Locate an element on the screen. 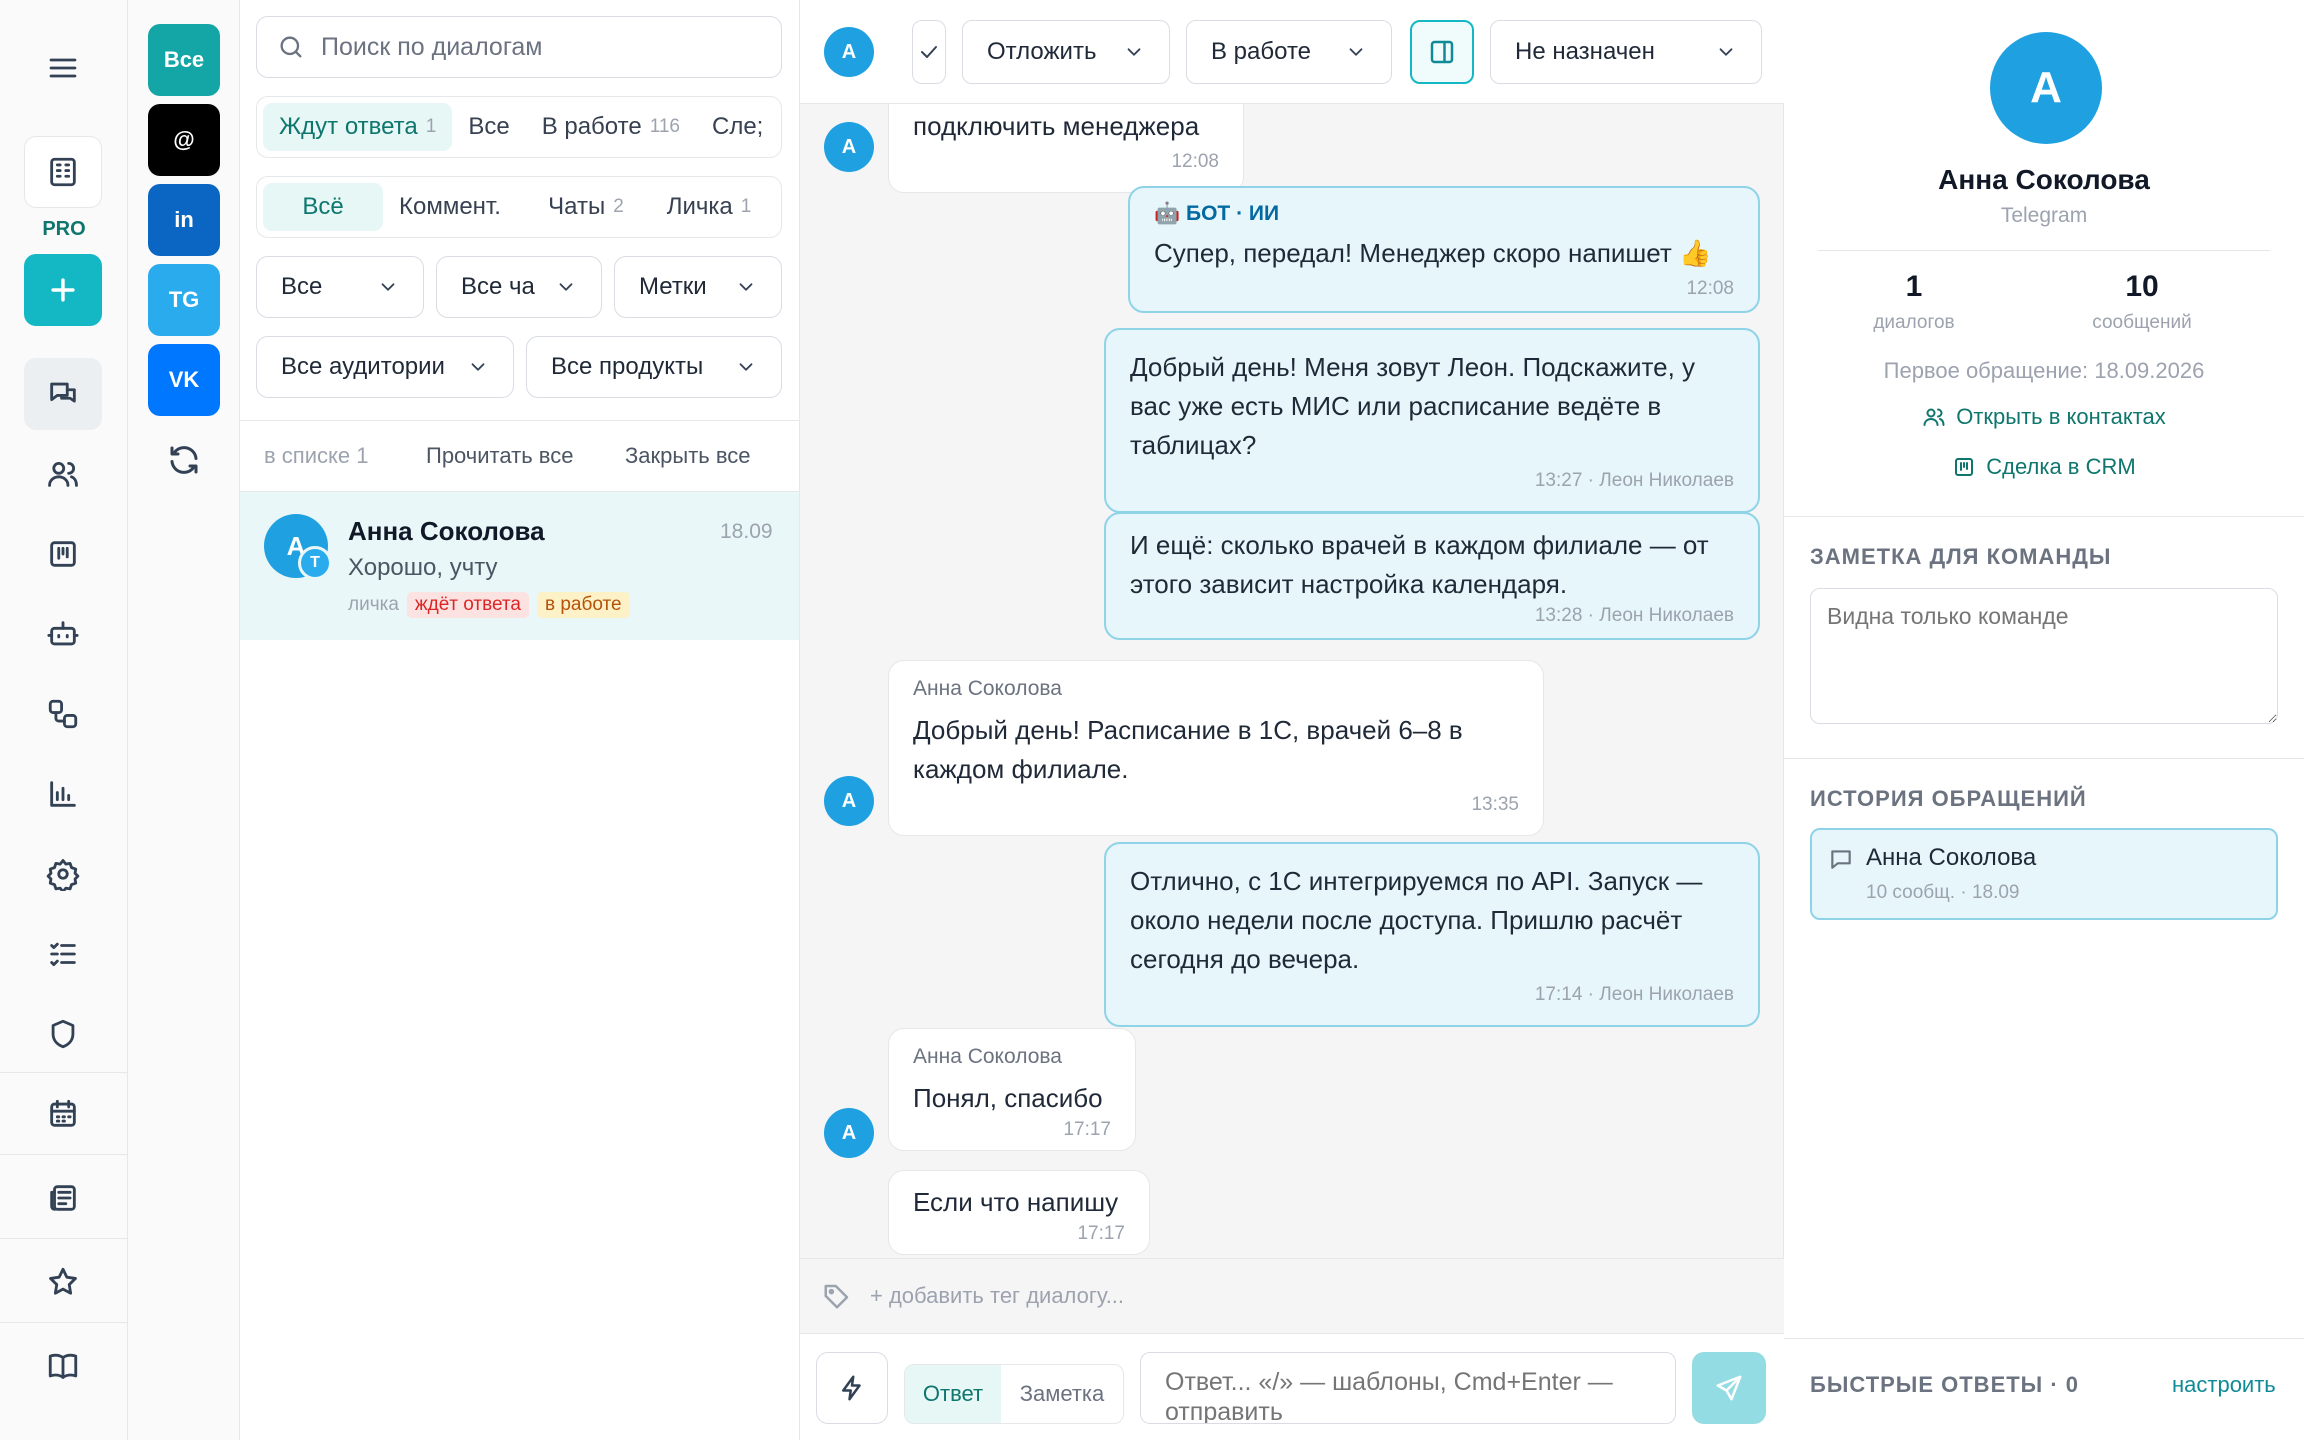 The width and height of the screenshot is (2304, 1440). dropdown-value: Не назначен is located at coordinates (1585, 51).